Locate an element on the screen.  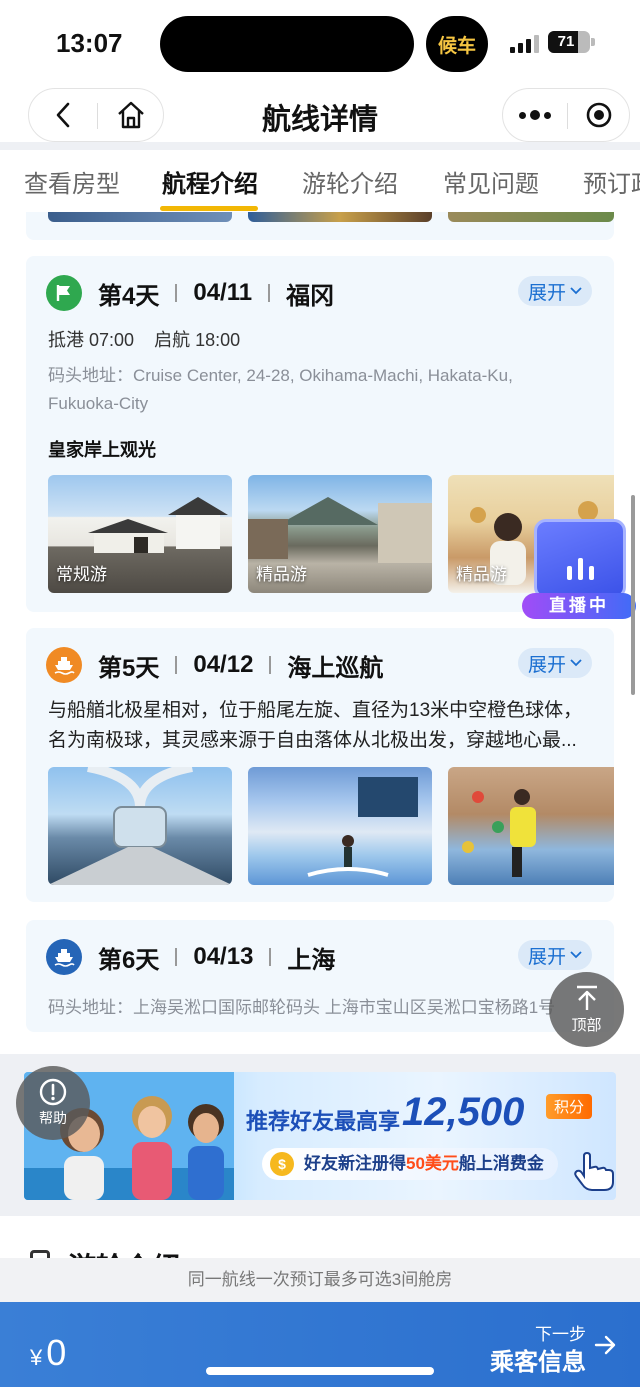
port-times: 抵港 07:00 启航 18:00 is located at coordinates (144, 340).